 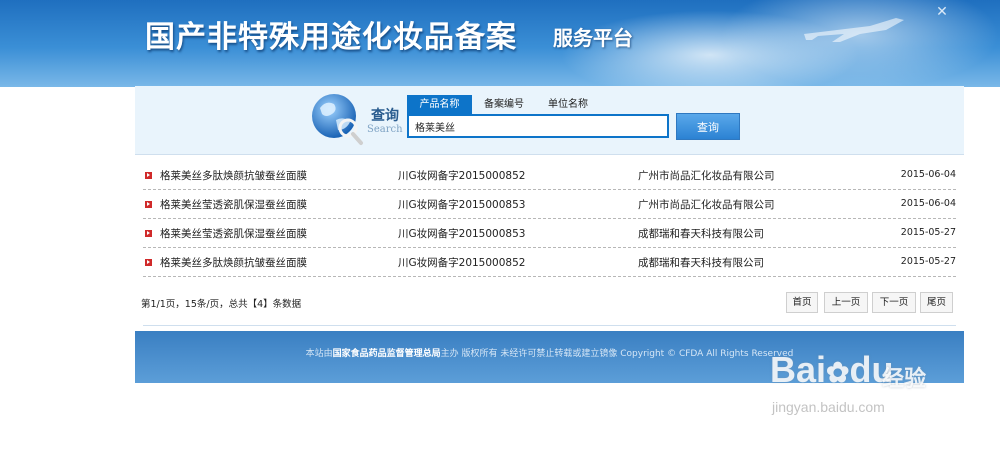 What do you see at coordinates (593, 38) in the screenshot?
I see `site-subtitle: 服务平台` at bounding box center [593, 38].